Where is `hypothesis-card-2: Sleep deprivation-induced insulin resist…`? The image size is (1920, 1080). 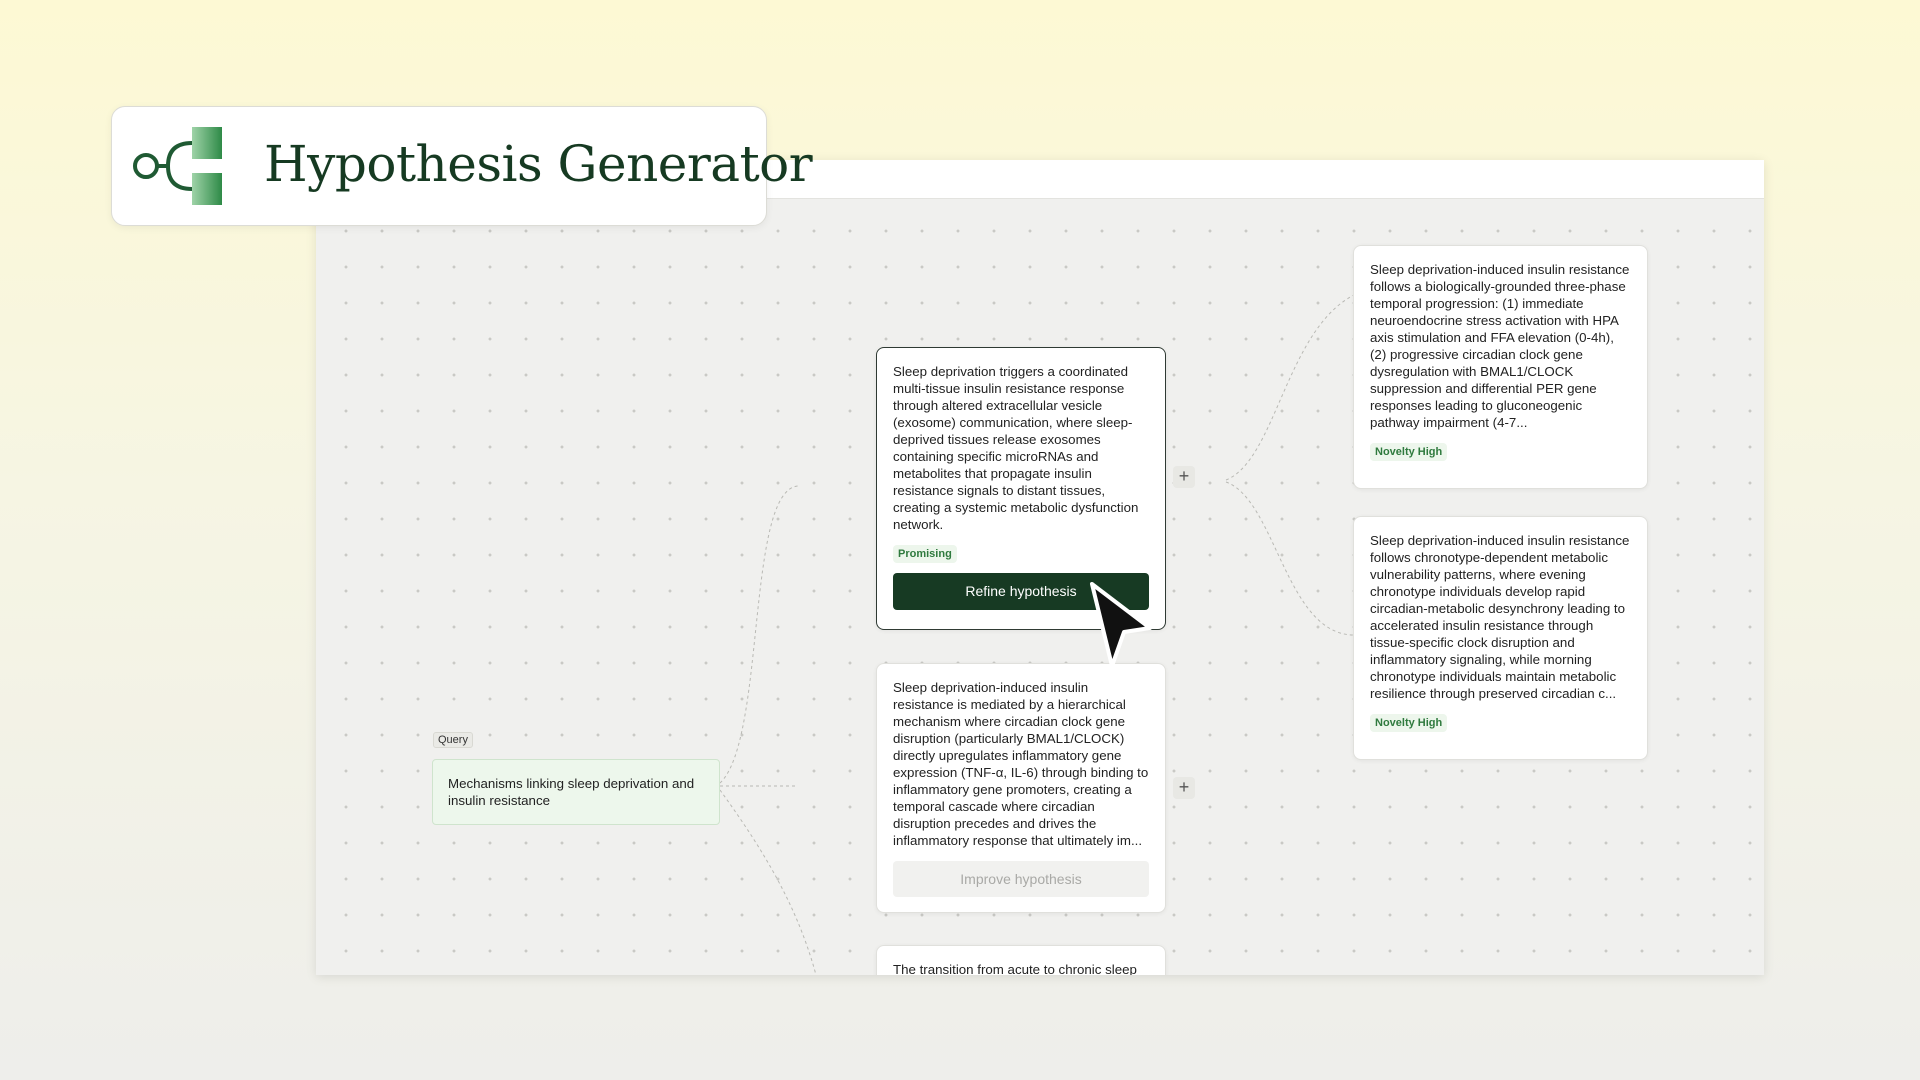
hypothesis-card-2: Sleep deprivation-induced insulin resist… is located at coordinates (1021, 788).